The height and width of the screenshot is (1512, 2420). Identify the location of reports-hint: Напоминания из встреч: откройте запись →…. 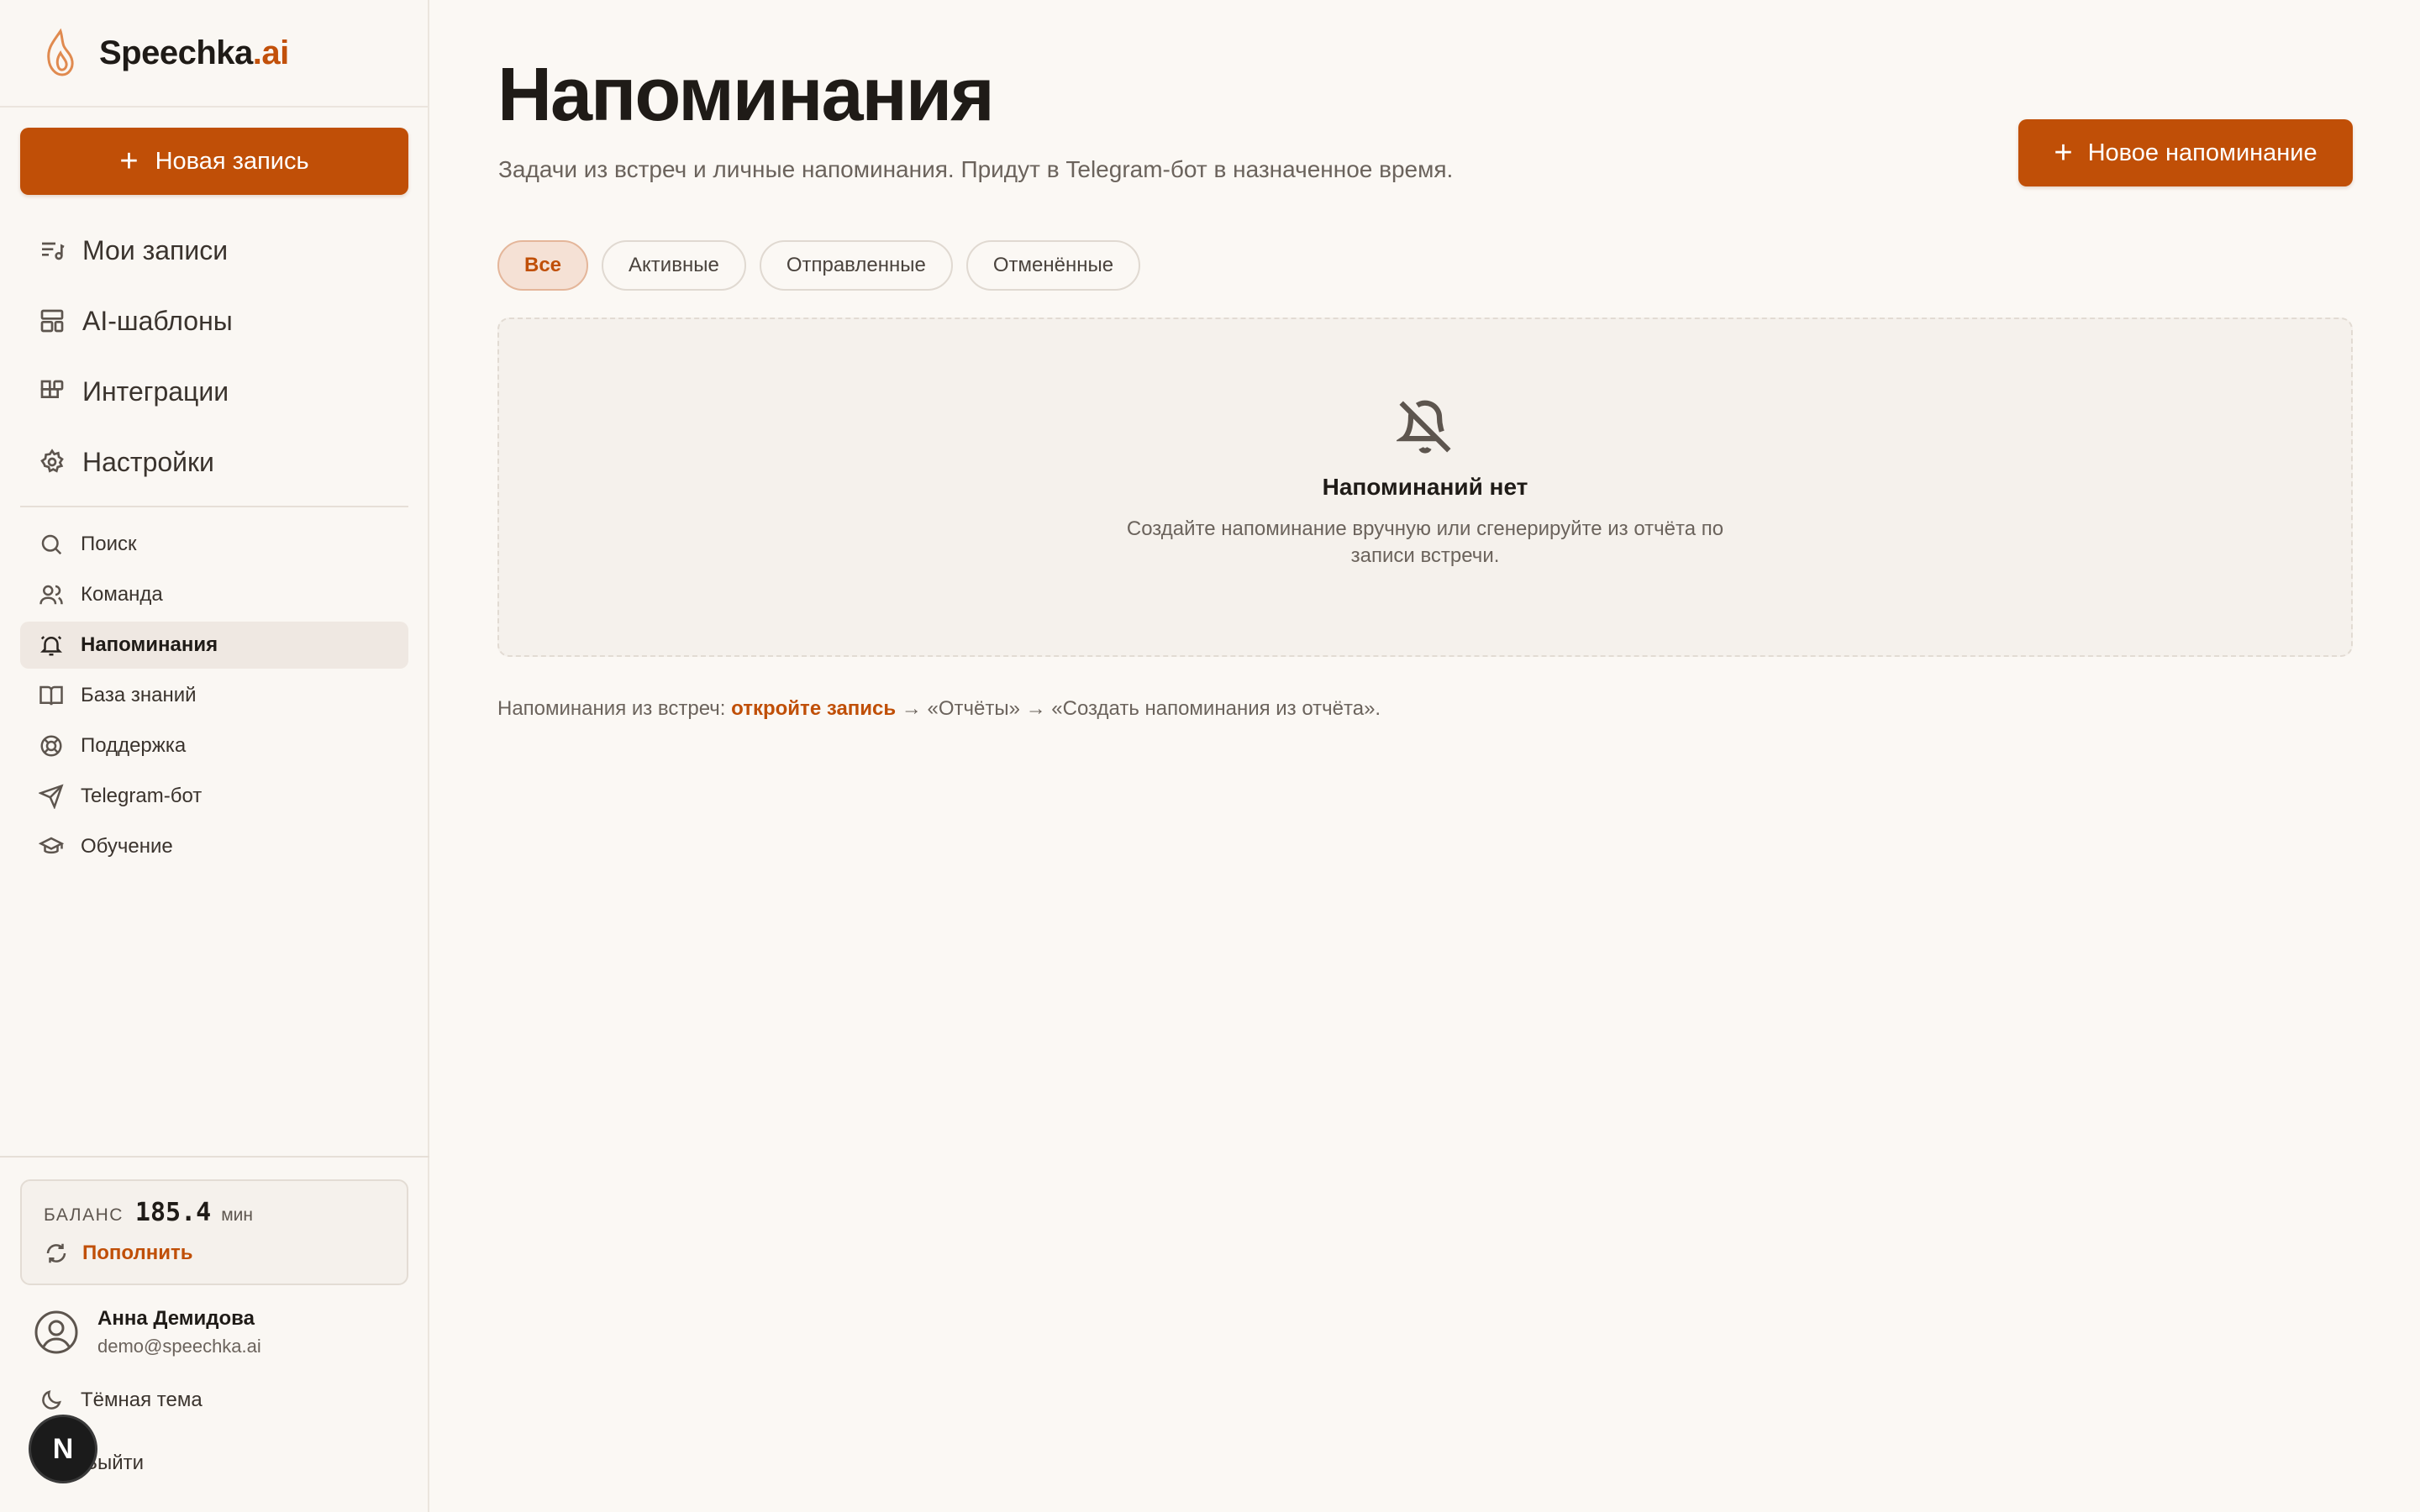
(939, 709).